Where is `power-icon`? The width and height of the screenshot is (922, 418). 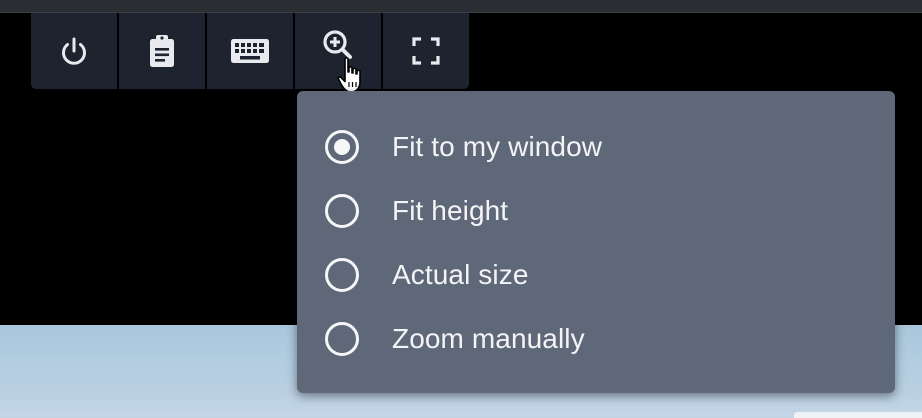
power-icon is located at coordinates (74, 51).